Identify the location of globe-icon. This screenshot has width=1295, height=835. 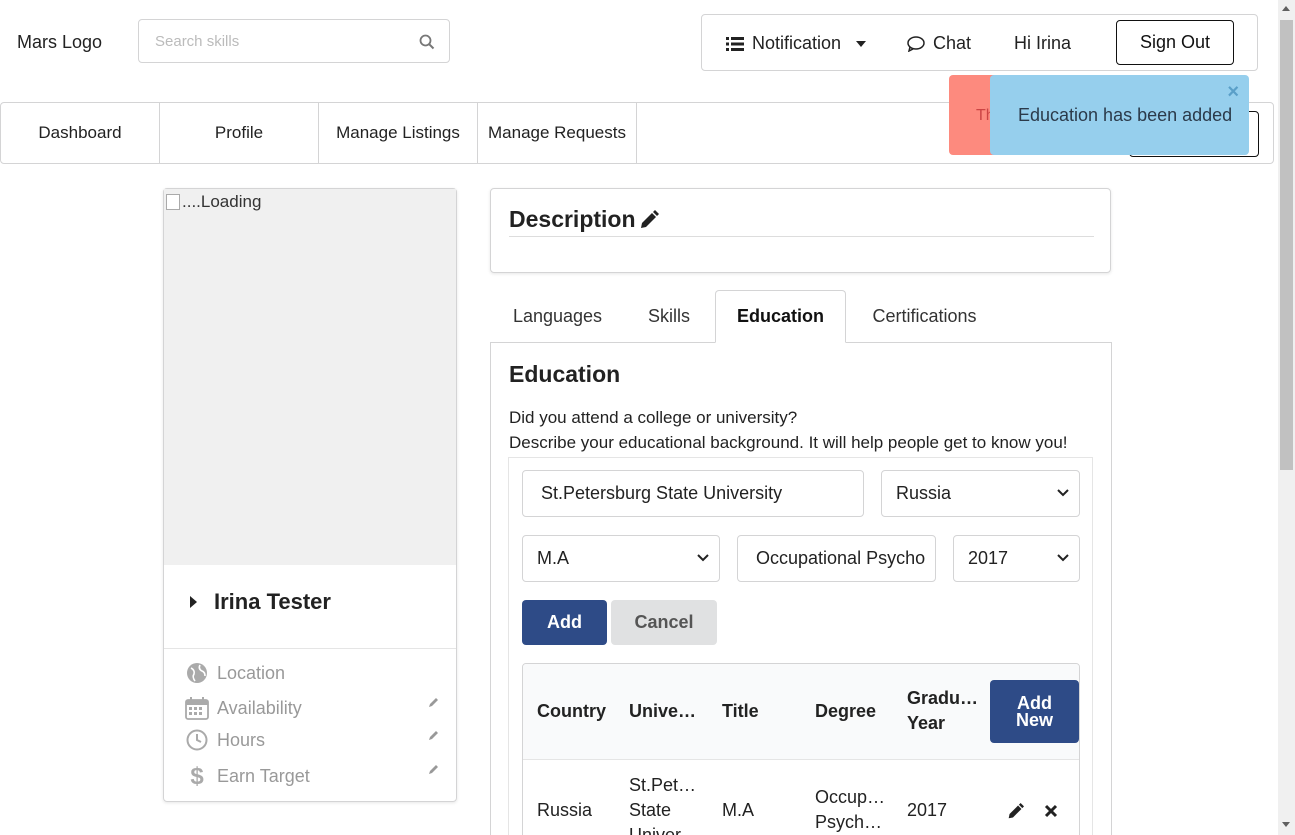
(197, 673).